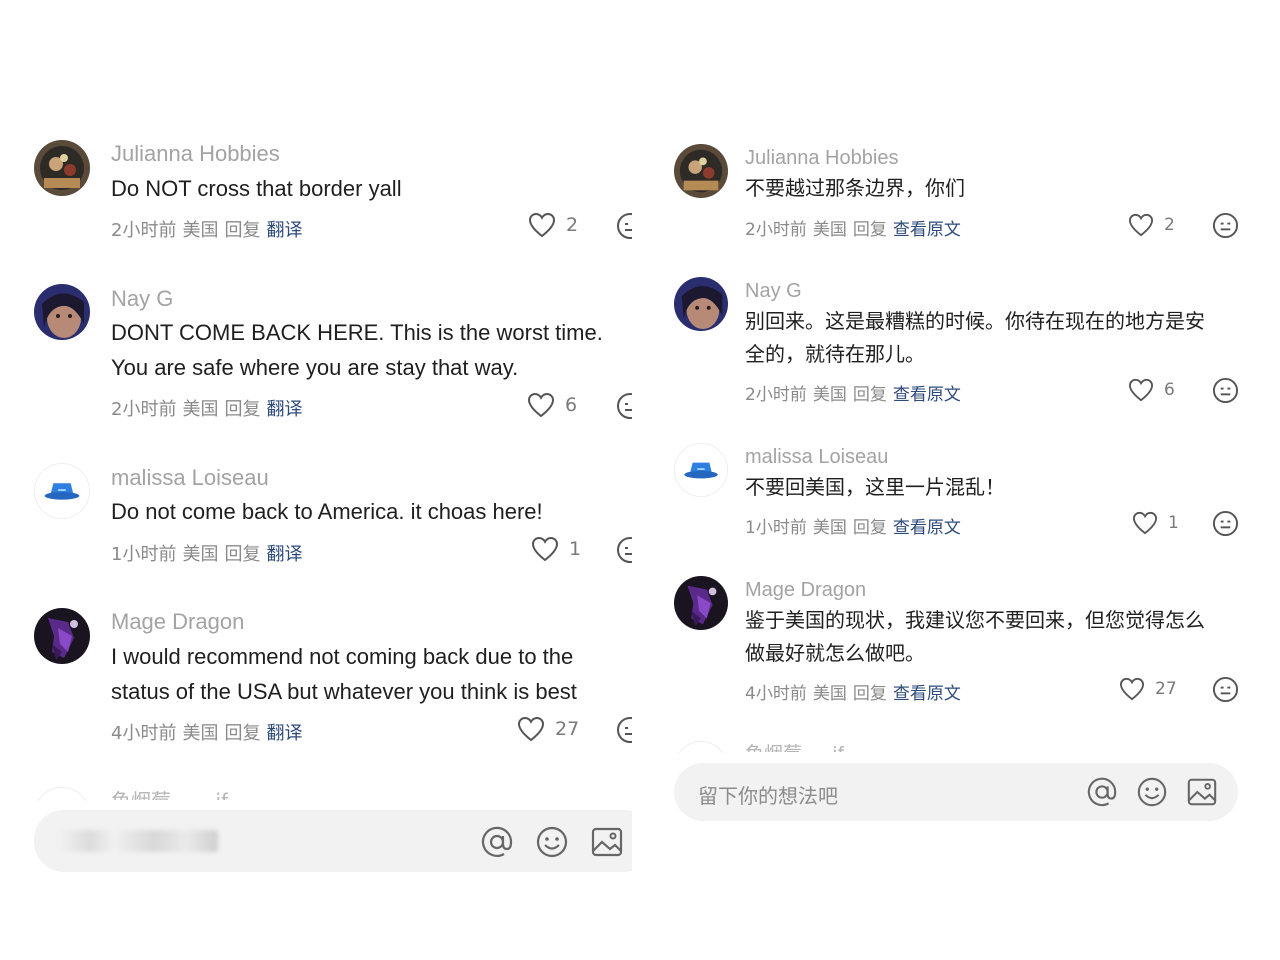 Image resolution: width=1280 pixels, height=960 pixels. I want to click on comment-text-line: 不要越过那条边界，你们, so click(855, 189).